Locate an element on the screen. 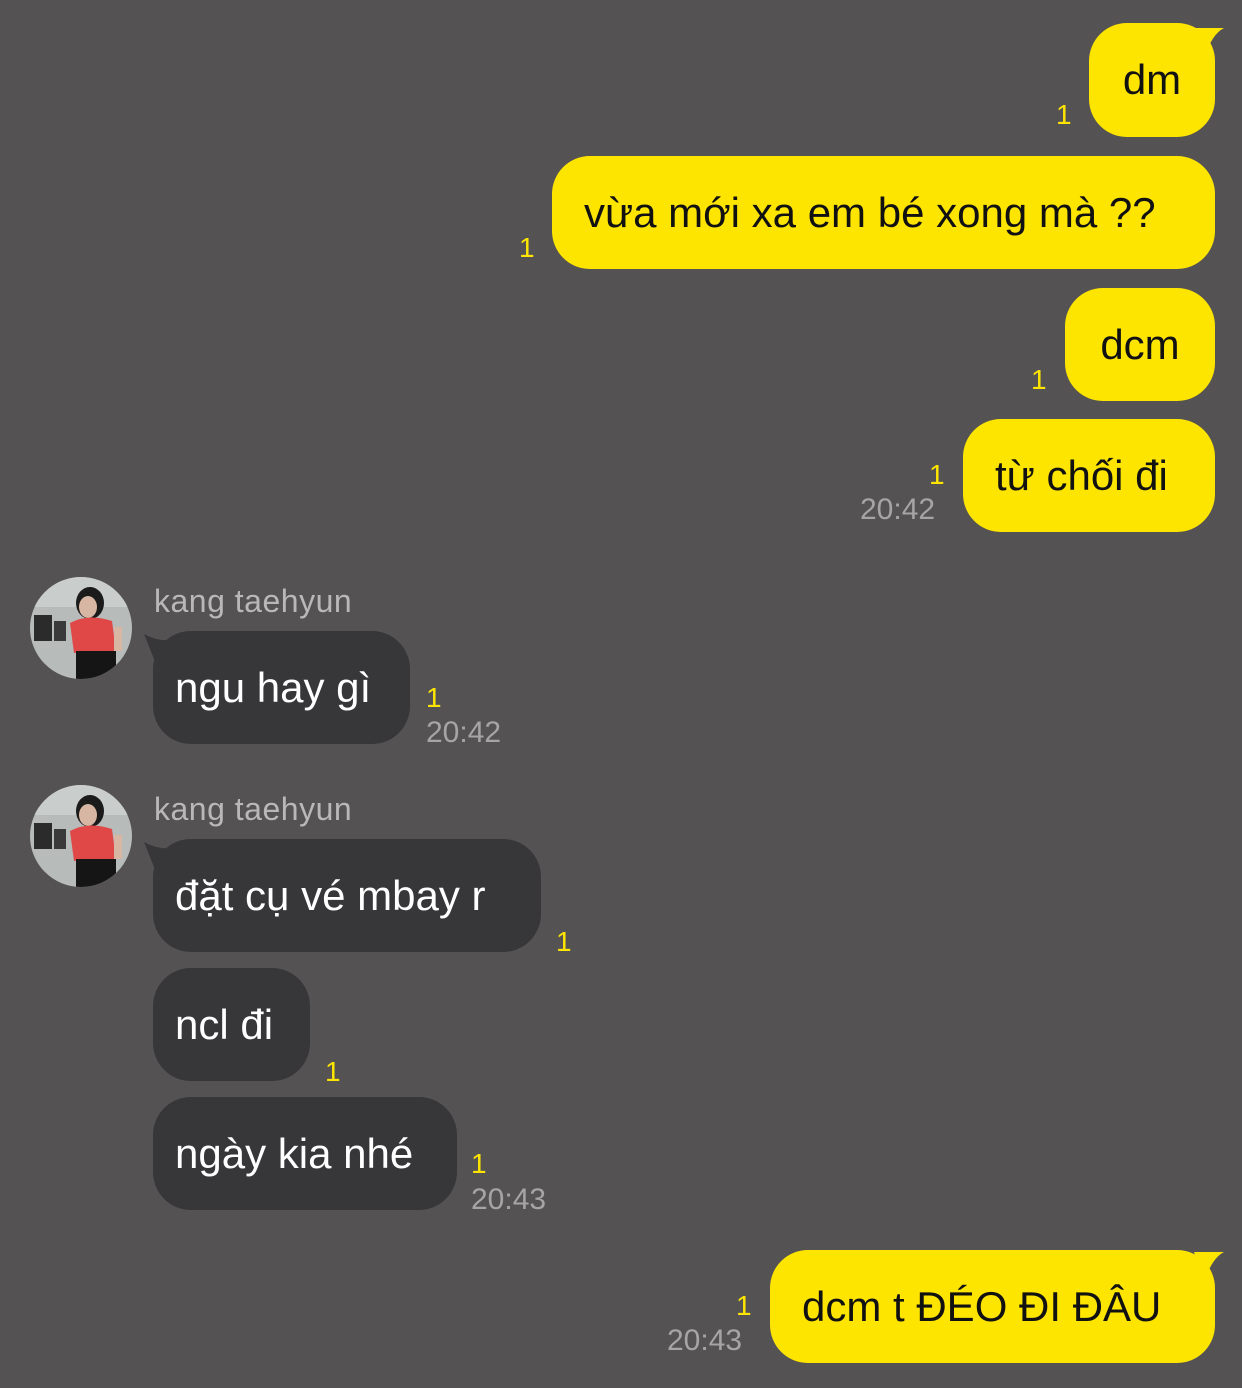  message-row-outgoing: 1 20:42 từ chối đi is located at coordinates (621, 478).